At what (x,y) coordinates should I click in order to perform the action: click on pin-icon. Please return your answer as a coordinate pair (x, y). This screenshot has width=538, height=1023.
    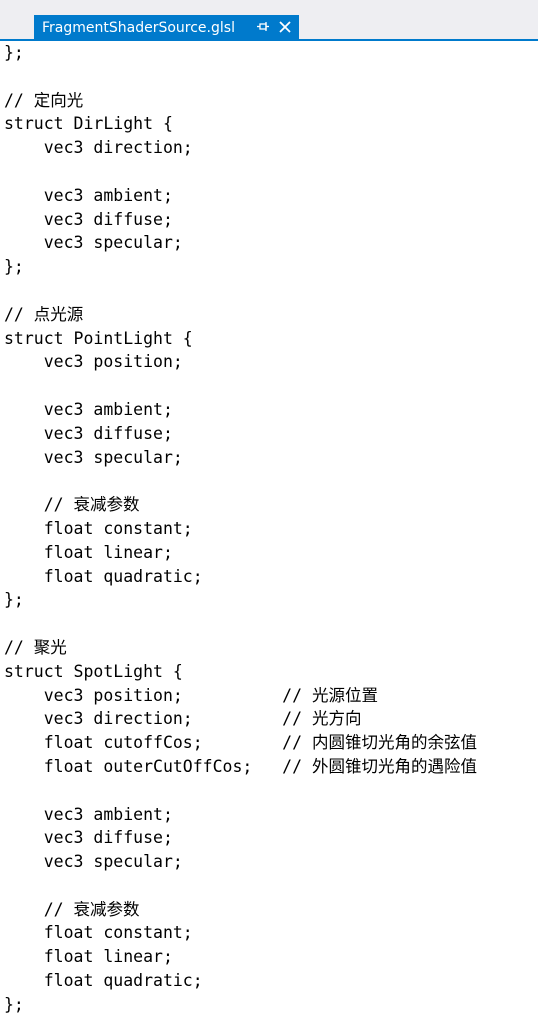
    Looking at the image, I should click on (263, 27).